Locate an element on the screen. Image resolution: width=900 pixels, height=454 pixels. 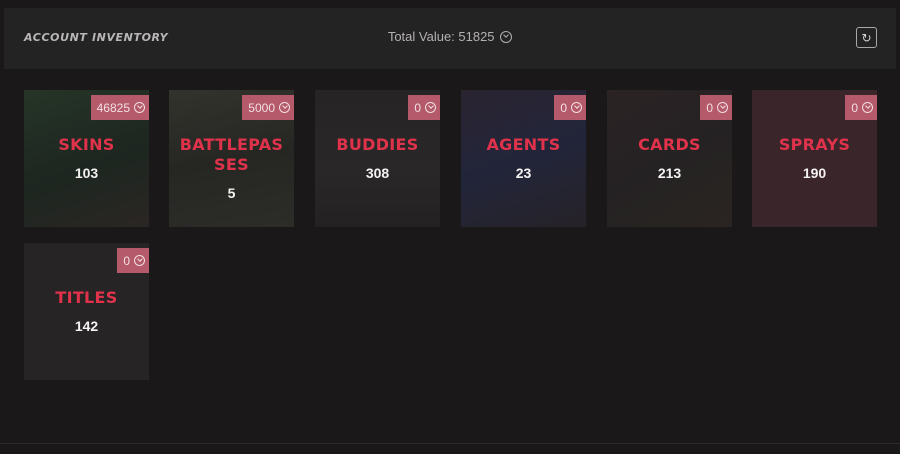
total-value-text: Total Value: 51825 is located at coordinates (441, 36).